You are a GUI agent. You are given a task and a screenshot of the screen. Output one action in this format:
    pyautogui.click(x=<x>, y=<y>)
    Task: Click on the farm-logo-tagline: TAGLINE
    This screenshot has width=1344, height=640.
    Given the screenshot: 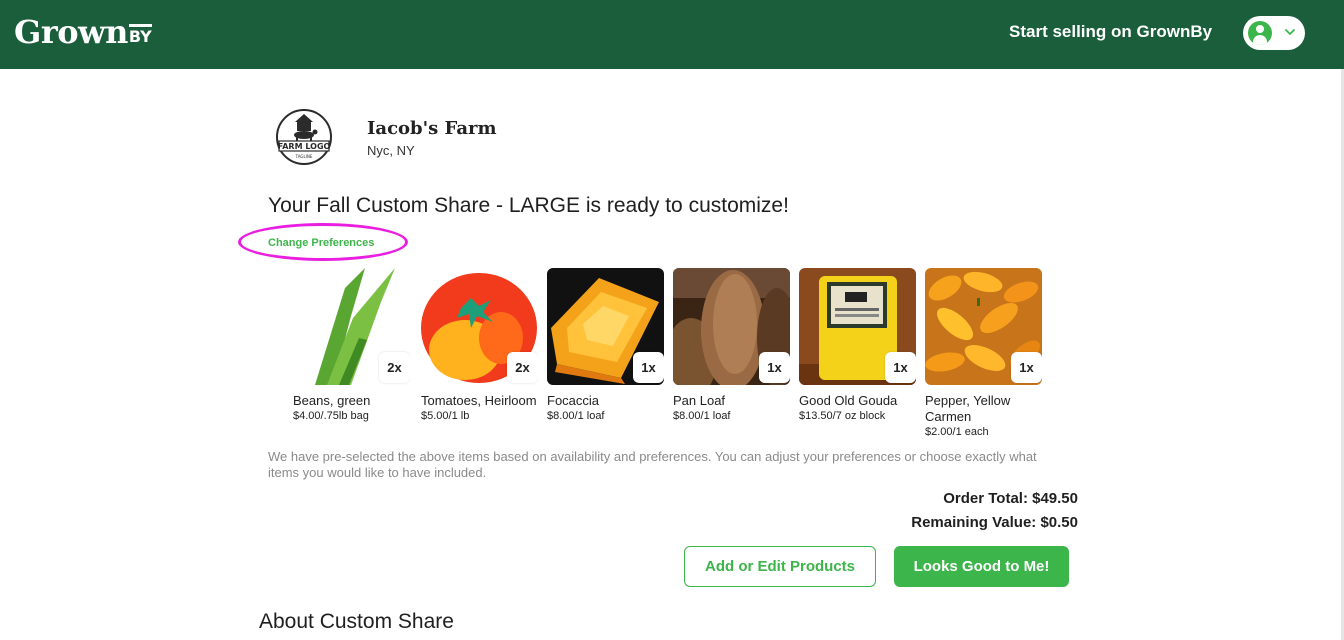 What is the action you would take?
    pyautogui.click(x=304, y=156)
    